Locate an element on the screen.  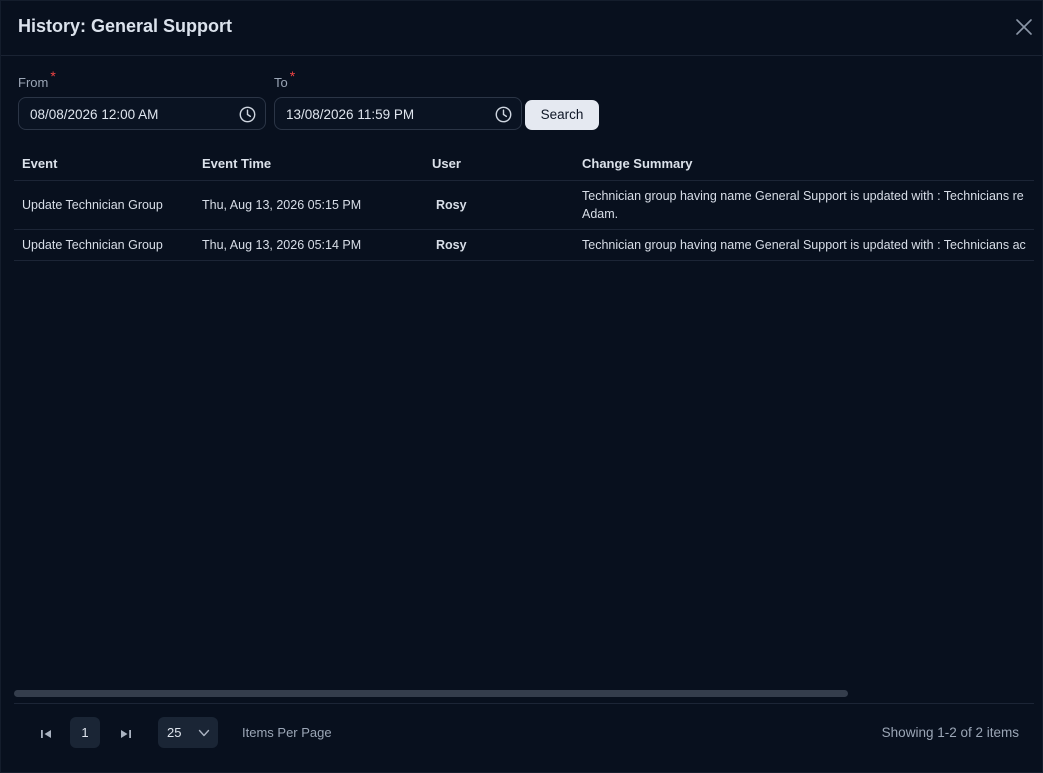
column-header-change-summary: Change Summary is located at coordinates (637, 163).